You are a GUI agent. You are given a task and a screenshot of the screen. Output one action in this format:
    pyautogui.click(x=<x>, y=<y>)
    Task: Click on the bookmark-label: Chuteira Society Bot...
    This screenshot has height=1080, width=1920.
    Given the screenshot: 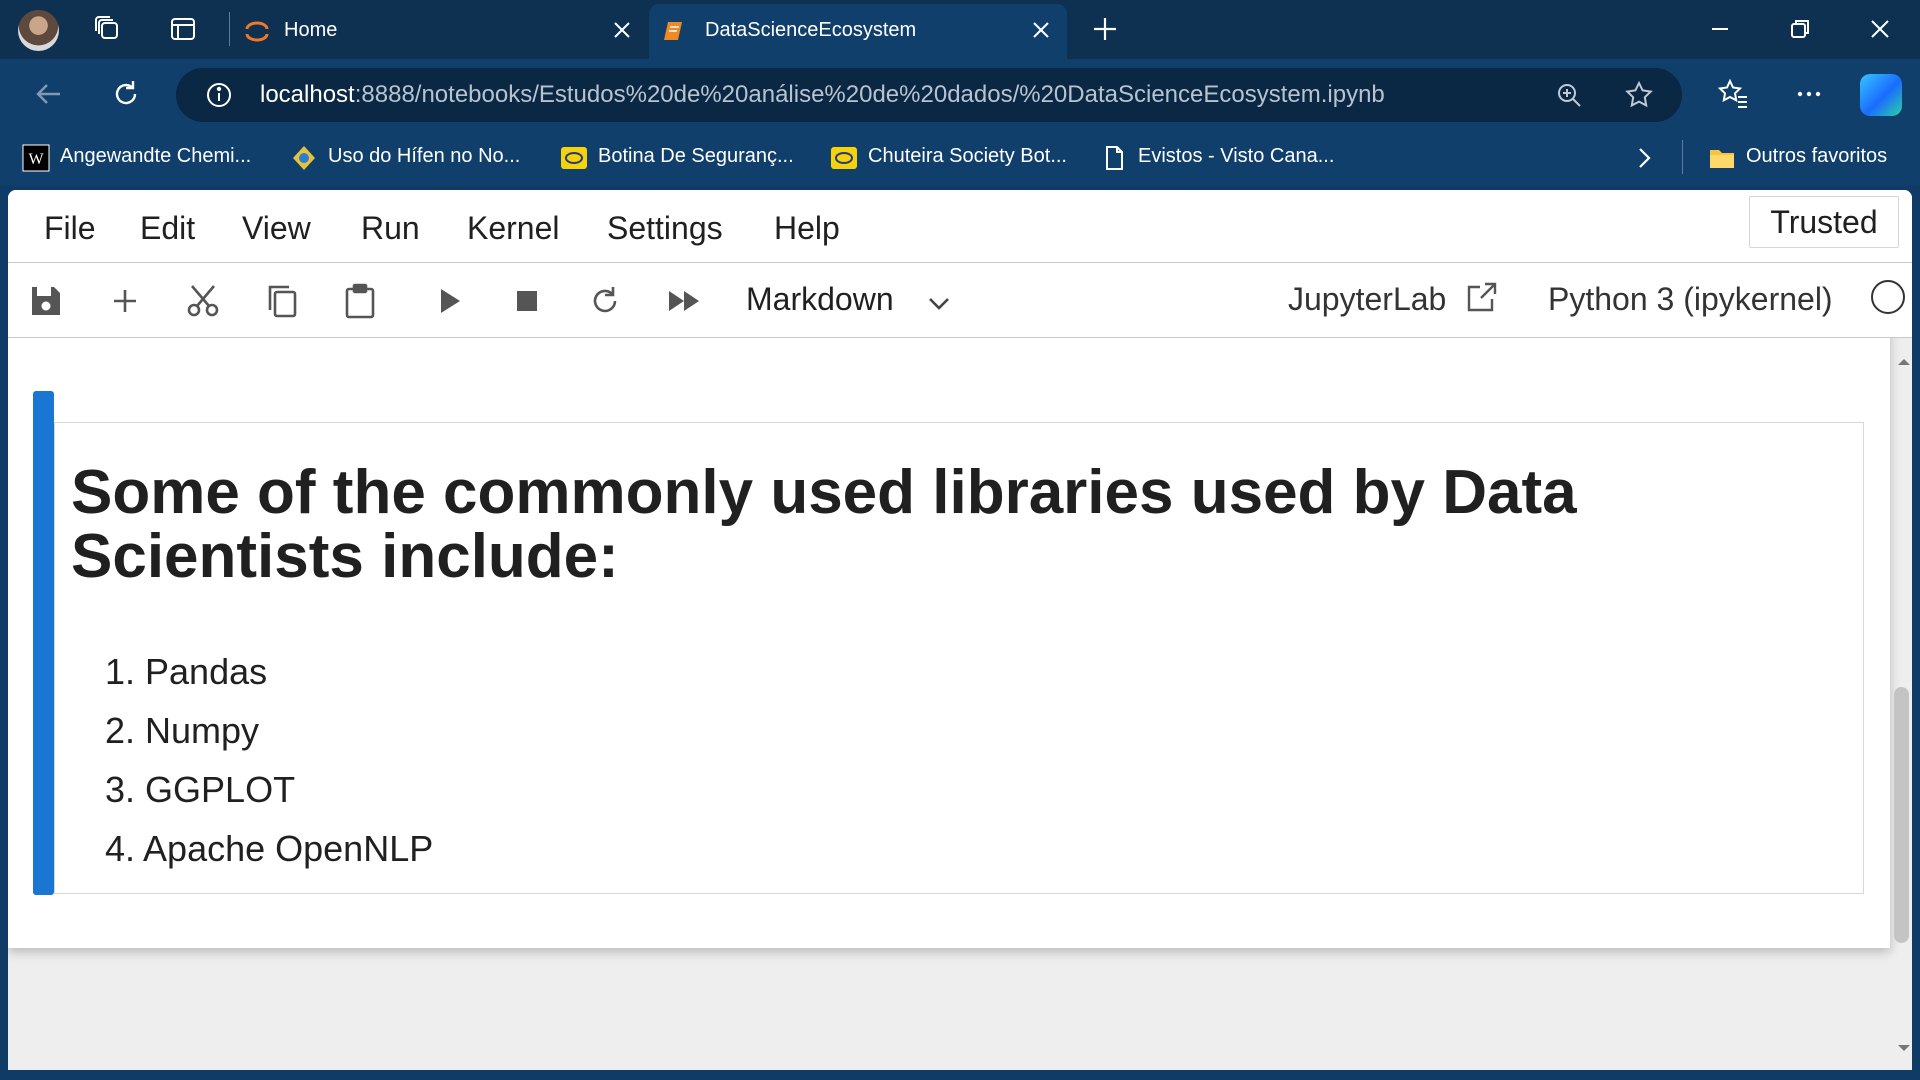 What is the action you would take?
    pyautogui.click(x=967, y=156)
    